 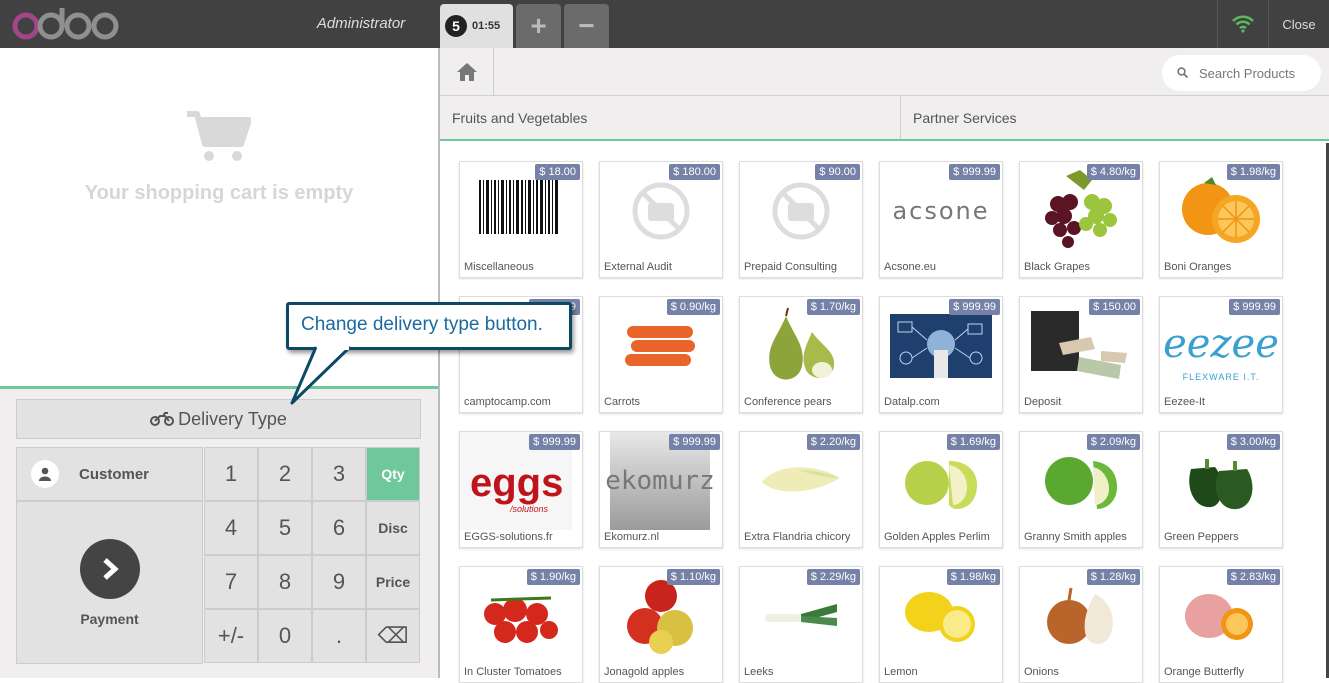 I want to click on category-bar: Fruits and Vegetables Partner Services, so click(x=884, y=118).